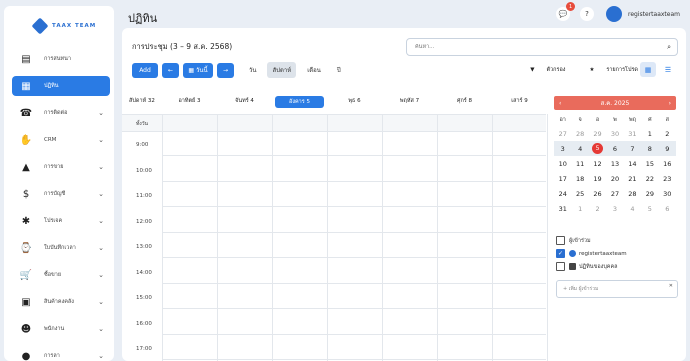 This screenshot has height=361, width=690. I want to click on view-week: สัปดาห์, so click(282, 70).